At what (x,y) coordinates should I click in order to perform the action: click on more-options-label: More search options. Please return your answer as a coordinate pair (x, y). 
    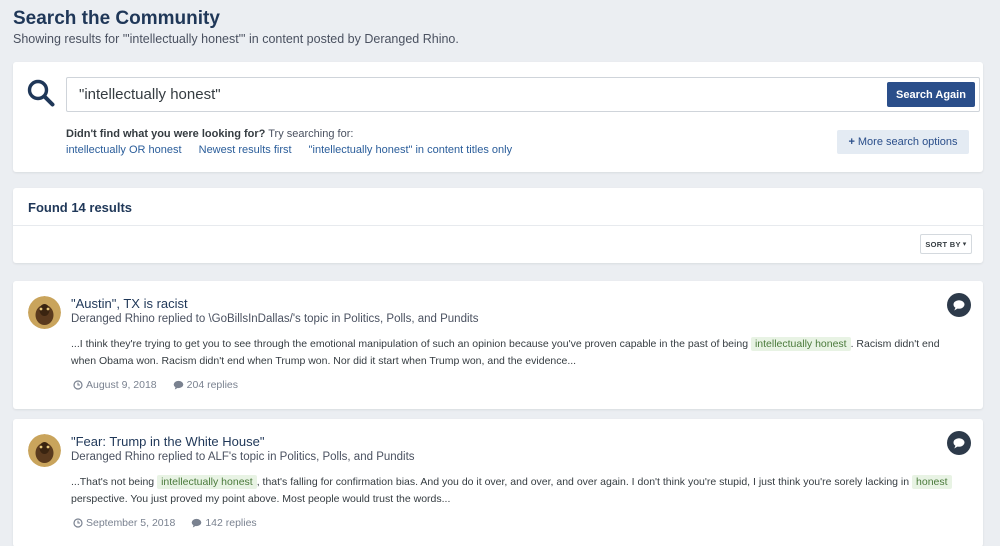
    Looking at the image, I should click on (907, 142).